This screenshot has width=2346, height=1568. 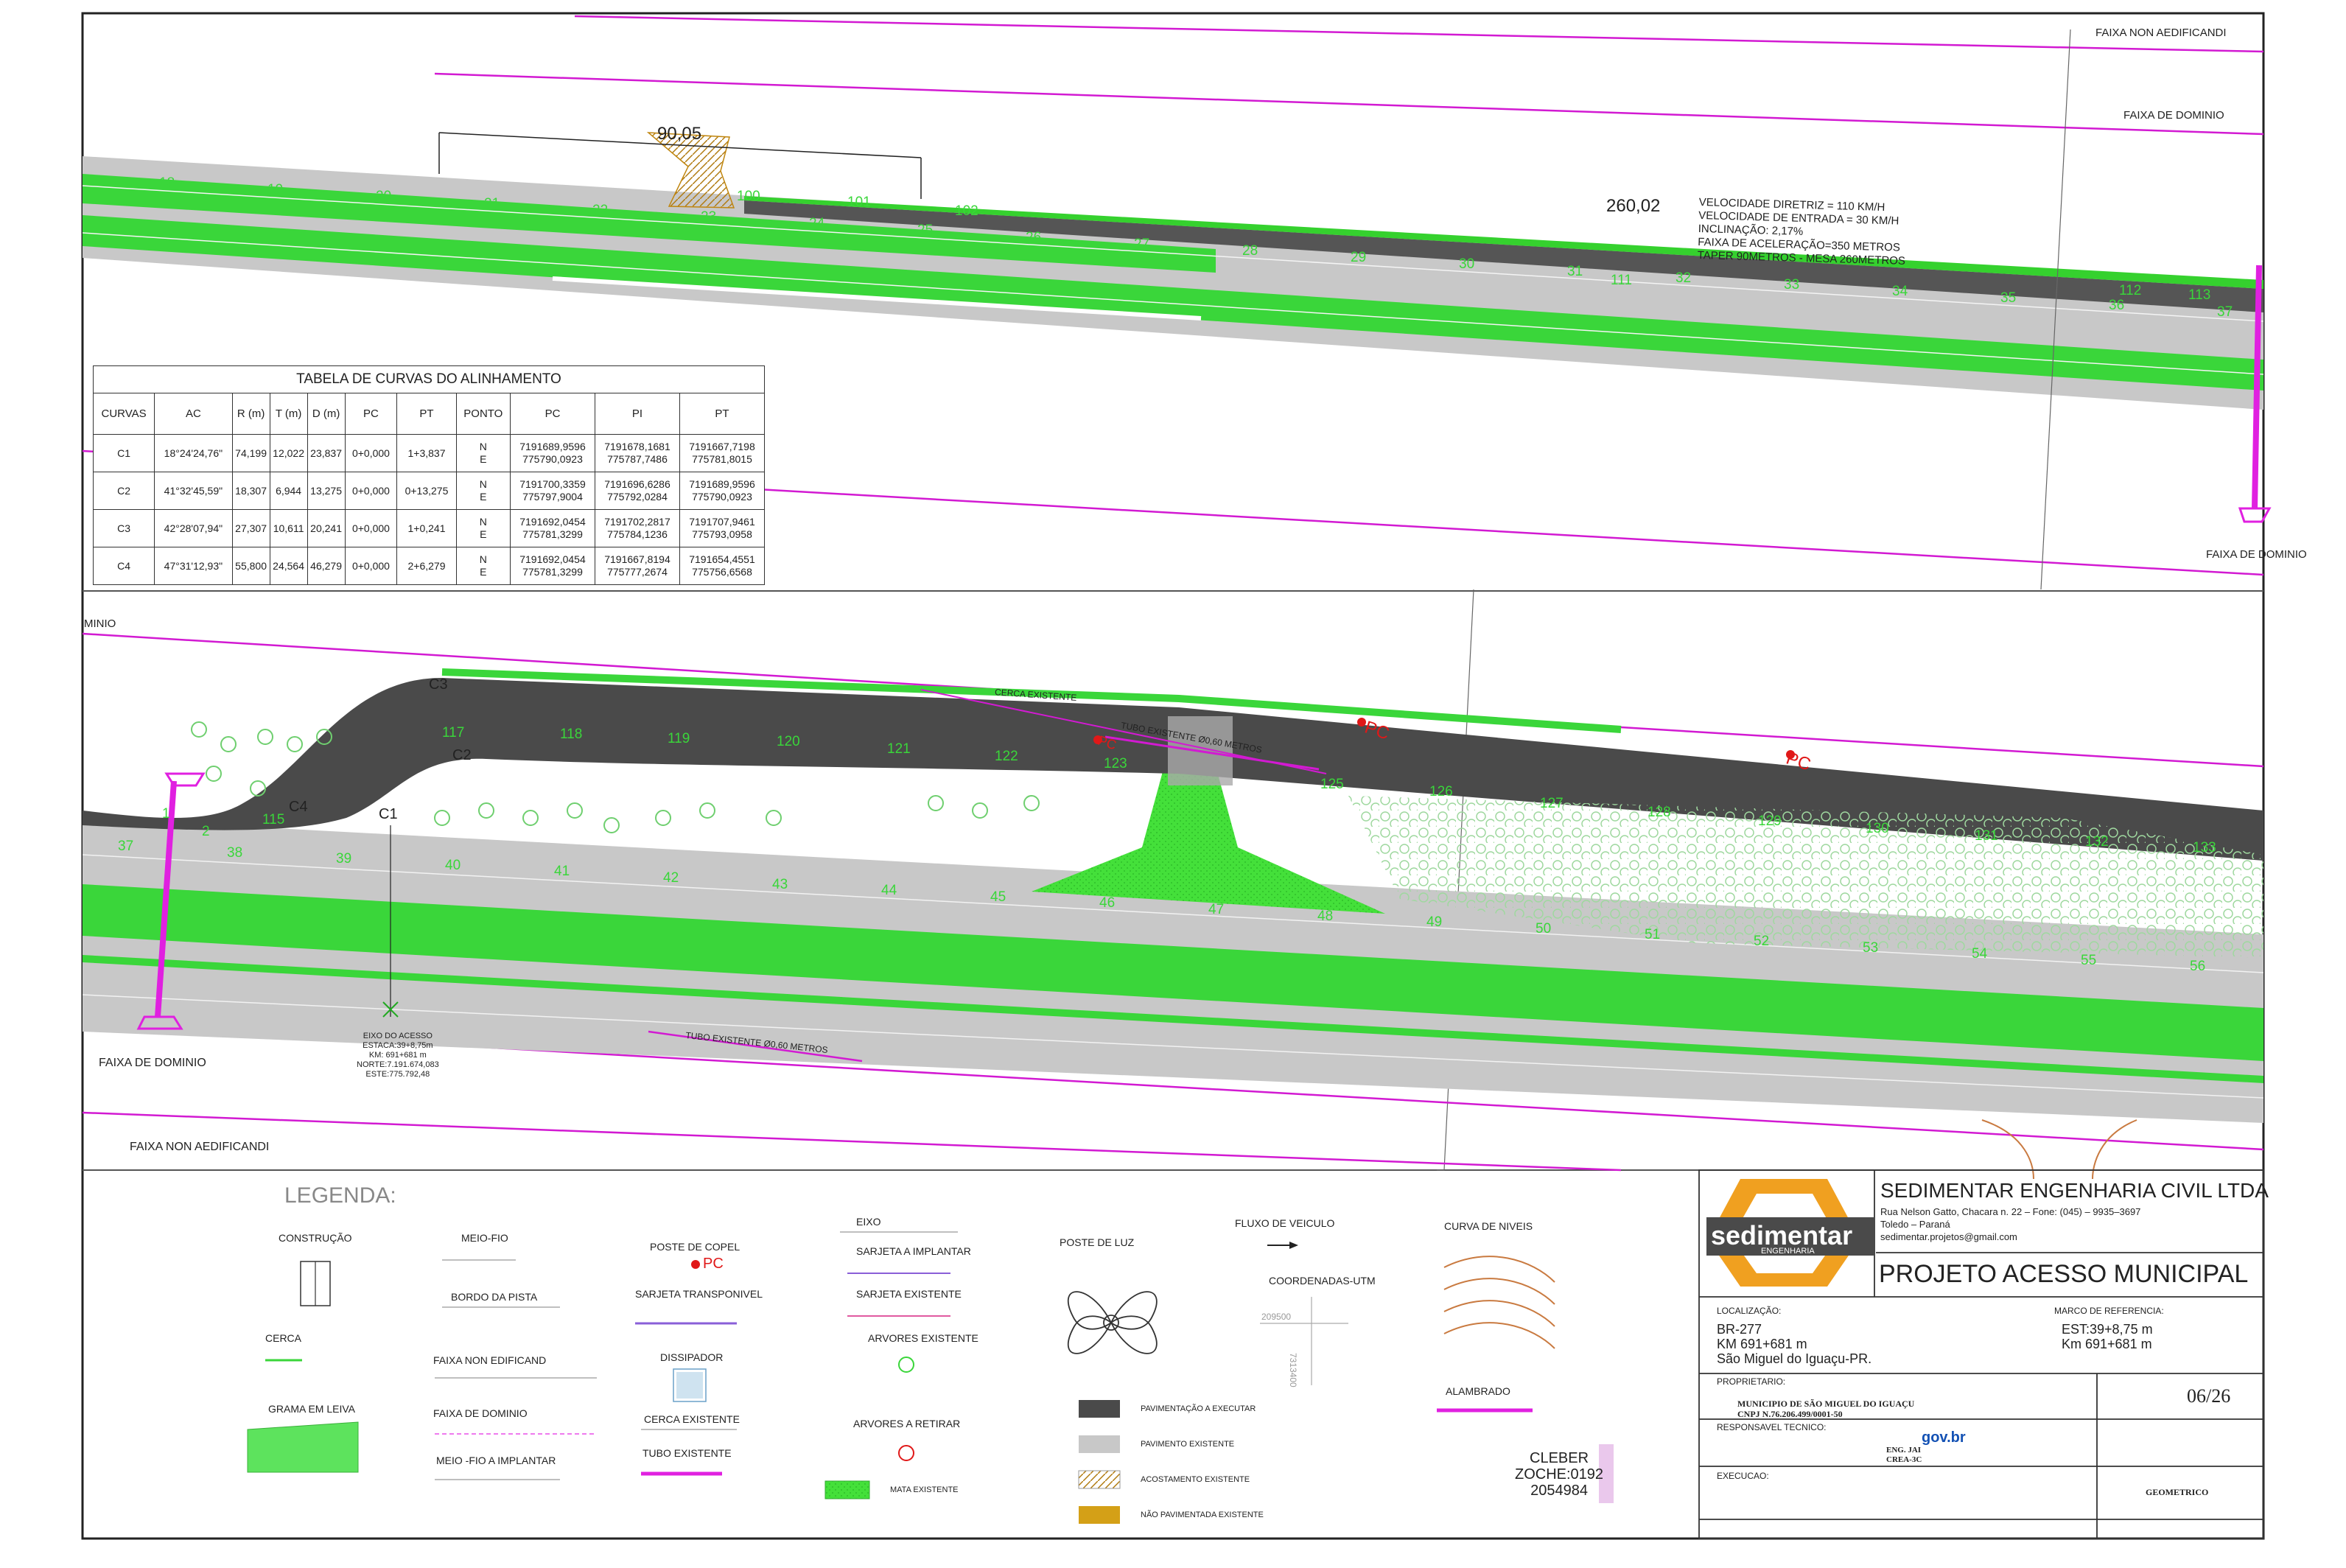 What do you see at coordinates (2204, 847) in the screenshot?
I see `station-label: 133` at bounding box center [2204, 847].